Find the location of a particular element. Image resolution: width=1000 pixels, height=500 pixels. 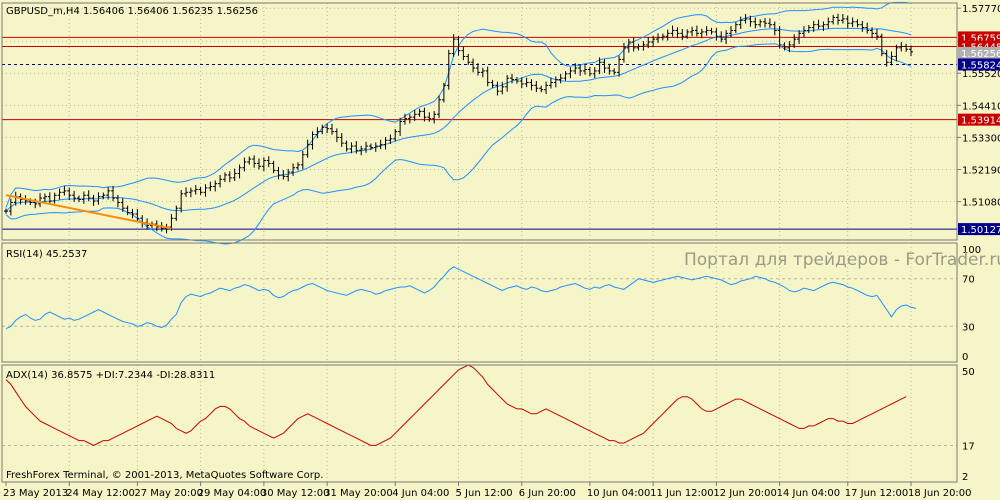

price-tag: 1.55824 is located at coordinates (979, 64).